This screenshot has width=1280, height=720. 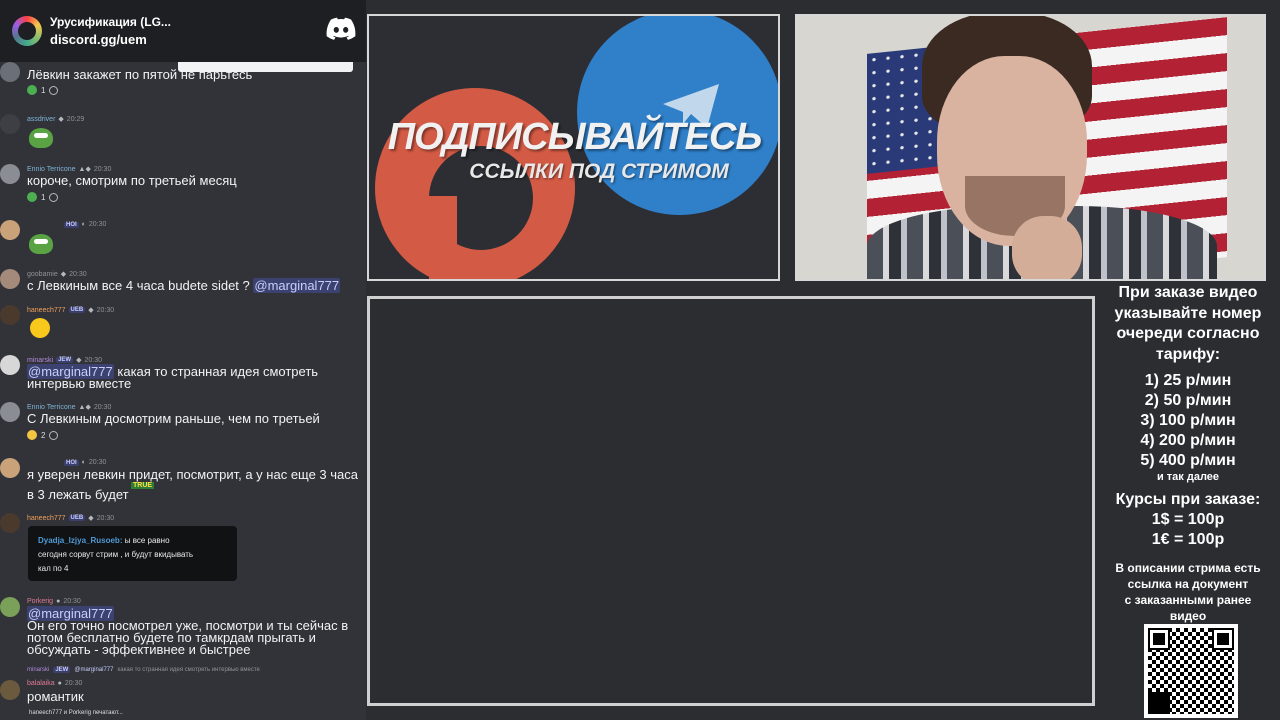 What do you see at coordinates (575, 137) in the screenshot?
I see `promo-title: ПОДПИСЫВАЙТЕСЬ` at bounding box center [575, 137].